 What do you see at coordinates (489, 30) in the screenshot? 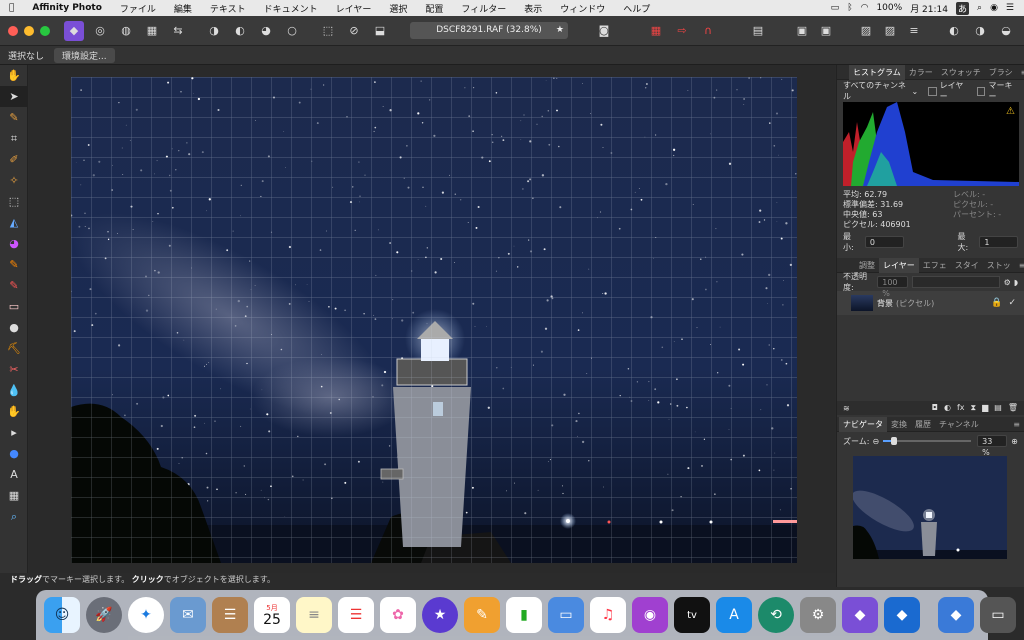
I see `document-tab: DSCF8291.RAF (32.8%) ★` at bounding box center [489, 30].